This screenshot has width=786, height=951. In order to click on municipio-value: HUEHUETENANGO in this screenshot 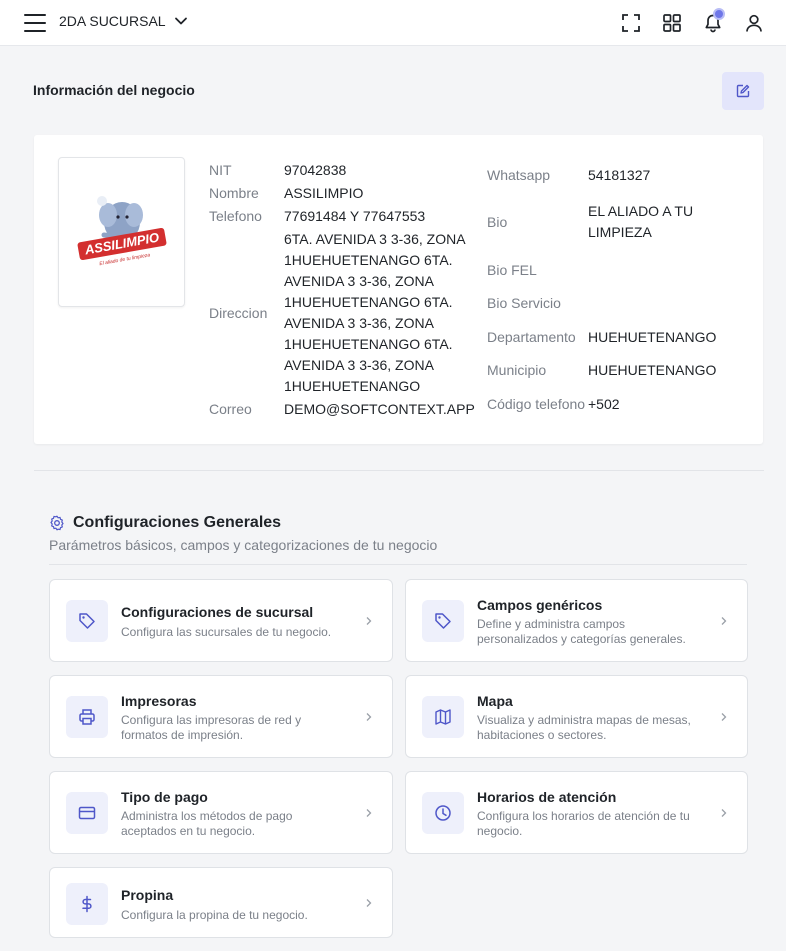, I will do `click(652, 370)`.